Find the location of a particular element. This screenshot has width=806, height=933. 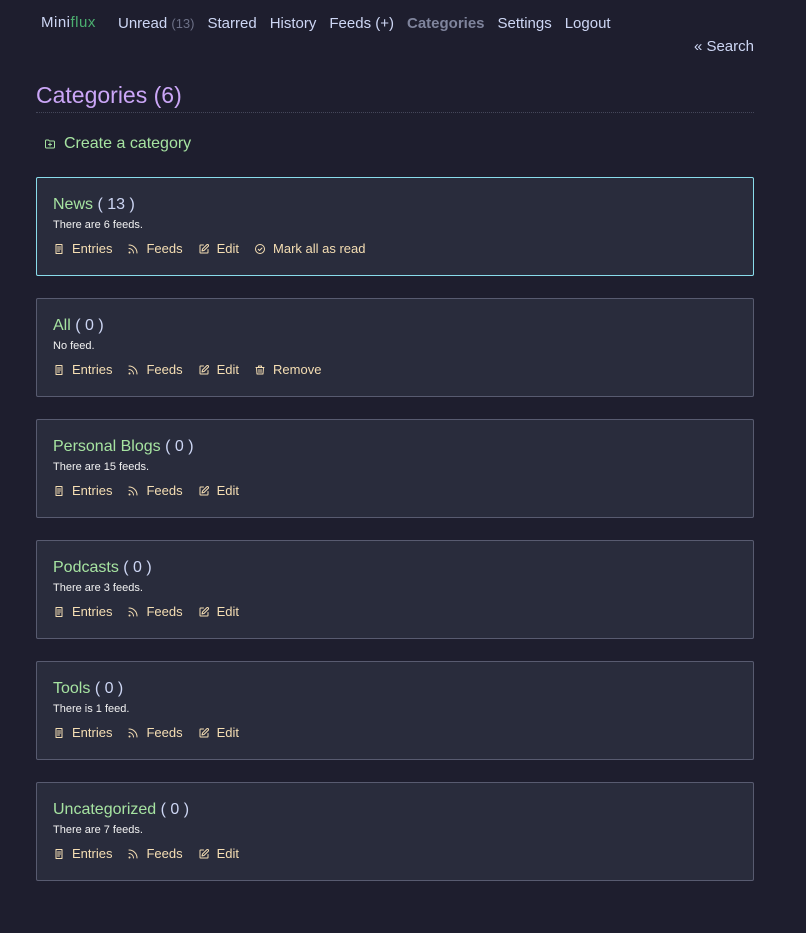

logo: Miniflux is located at coordinates (68, 22).